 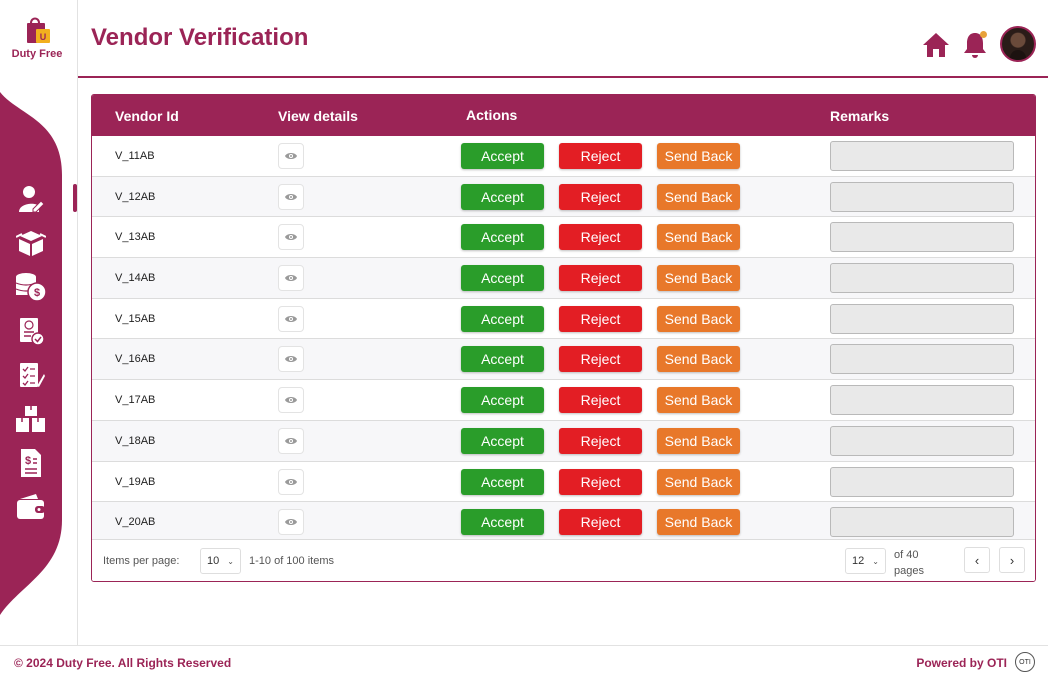 I want to click on previous-page-button: ‹, so click(x=977, y=560).